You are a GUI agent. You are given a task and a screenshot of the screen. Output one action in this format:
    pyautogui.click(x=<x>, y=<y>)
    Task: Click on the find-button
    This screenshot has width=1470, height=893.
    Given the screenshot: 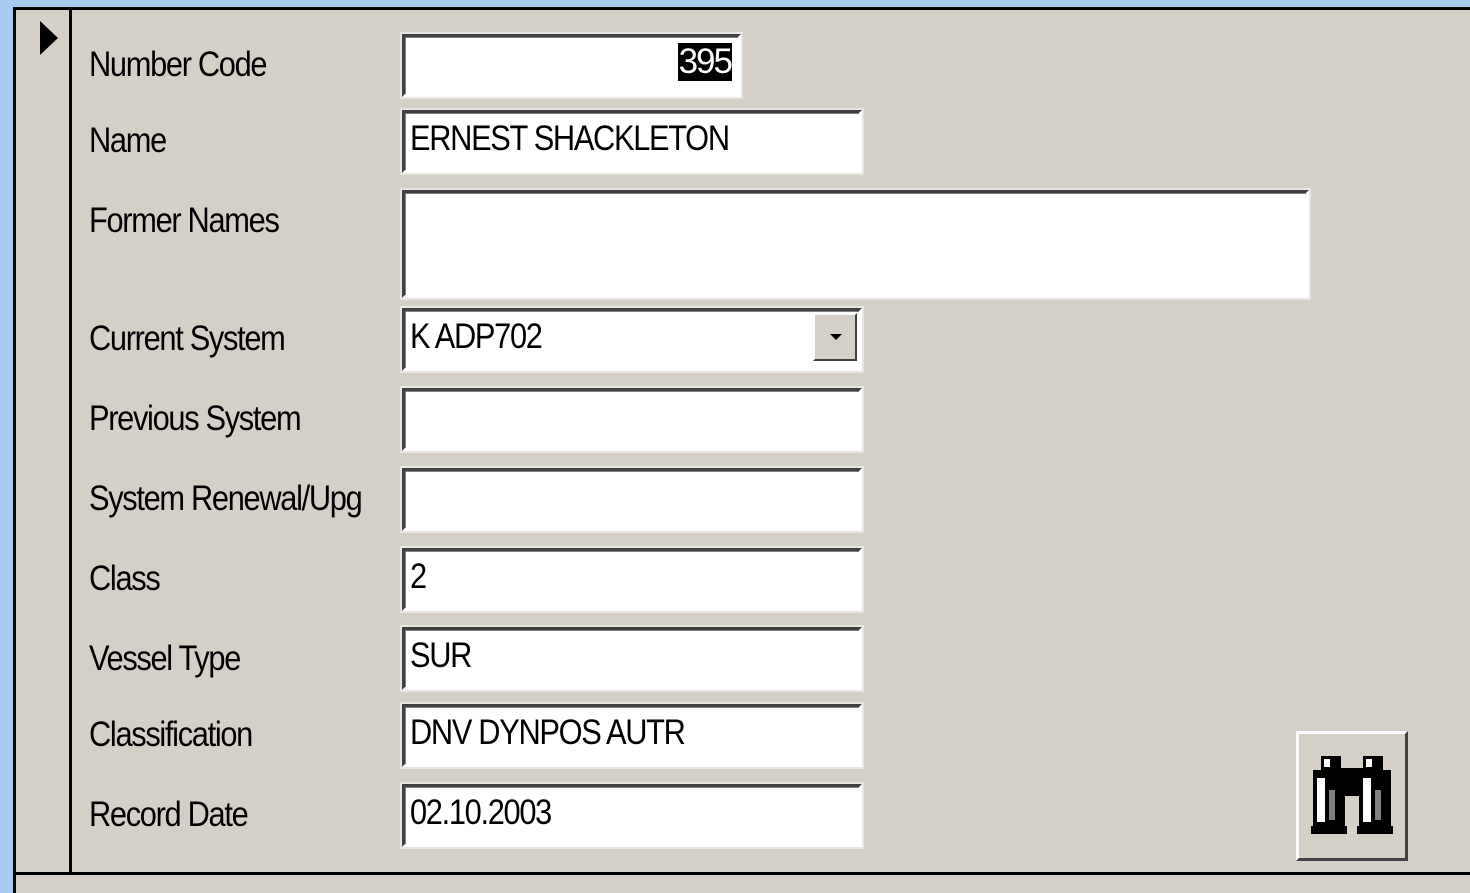 What is the action you would take?
    pyautogui.click(x=1352, y=796)
    